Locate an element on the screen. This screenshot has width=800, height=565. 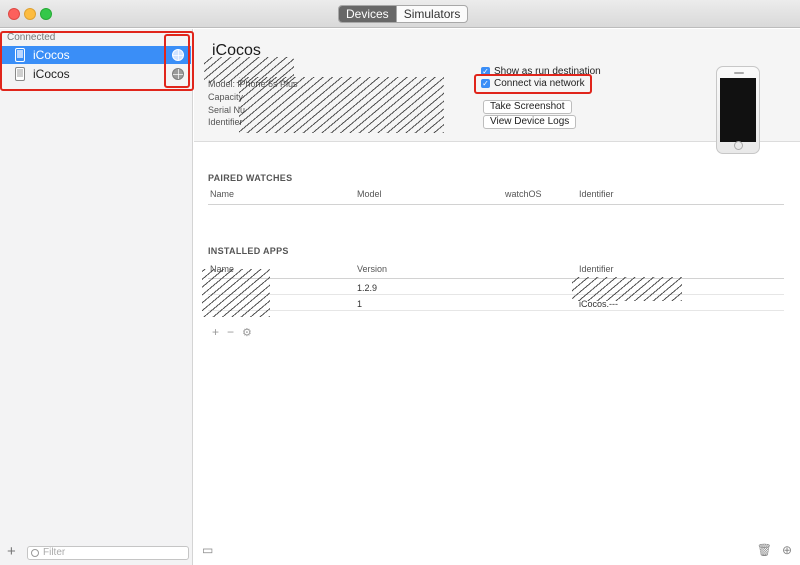
identifier-label: Identifier is located at coordinates (225, 122).